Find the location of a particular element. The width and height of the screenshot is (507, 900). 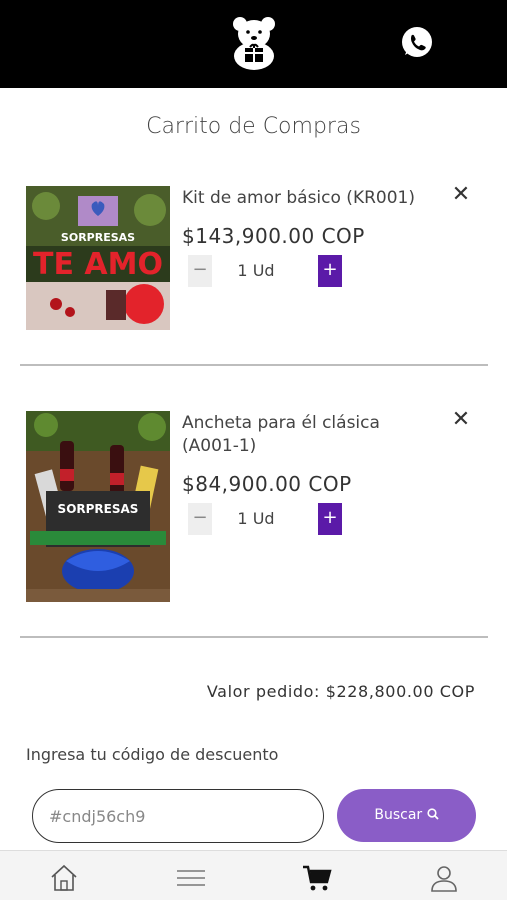

bear-gift-logo-icon is located at coordinates (254, 42).